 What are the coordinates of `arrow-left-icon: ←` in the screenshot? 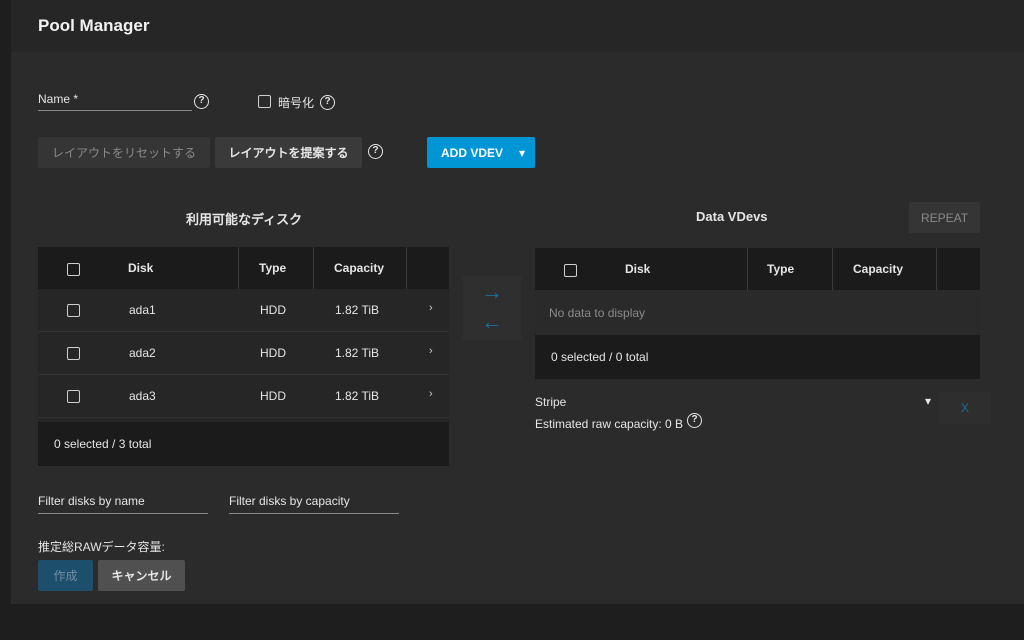 It's located at (492, 322).